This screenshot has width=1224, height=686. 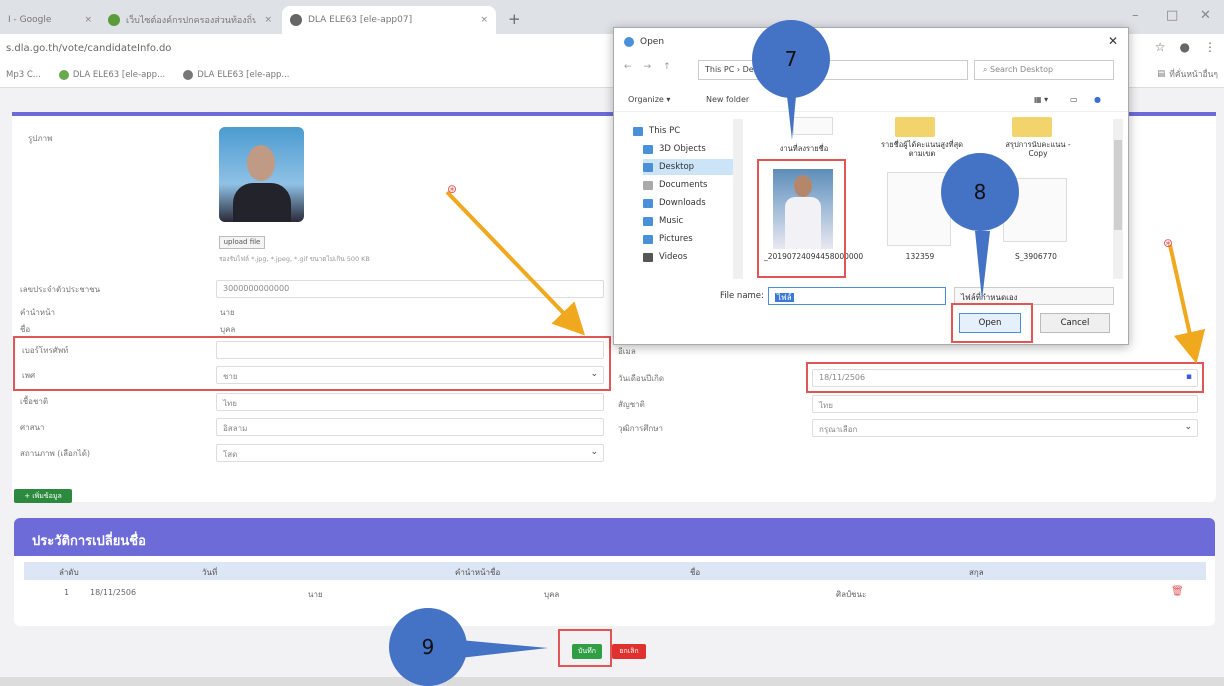 I want to click on step-9-callout: 9, so click(x=428, y=647).